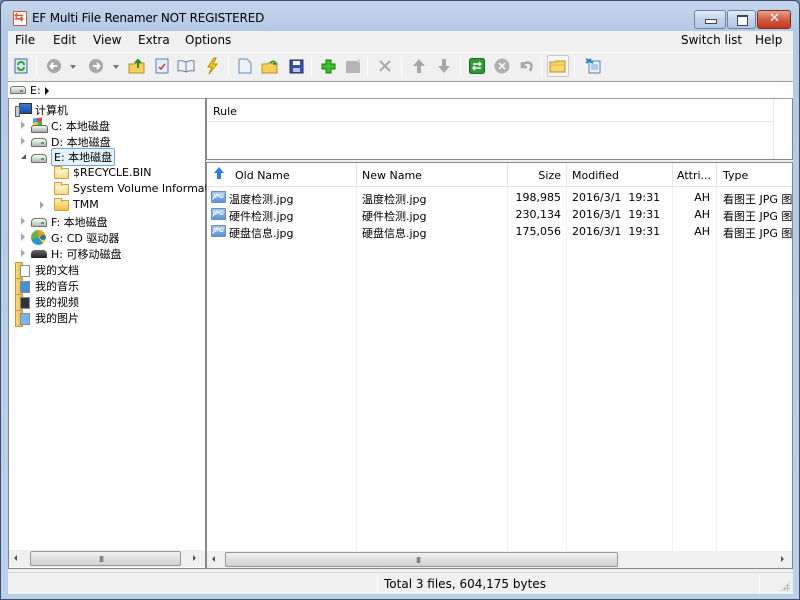  Describe the element at coordinates (86, 204) in the screenshot. I see `tree-item-label: TMM` at that location.